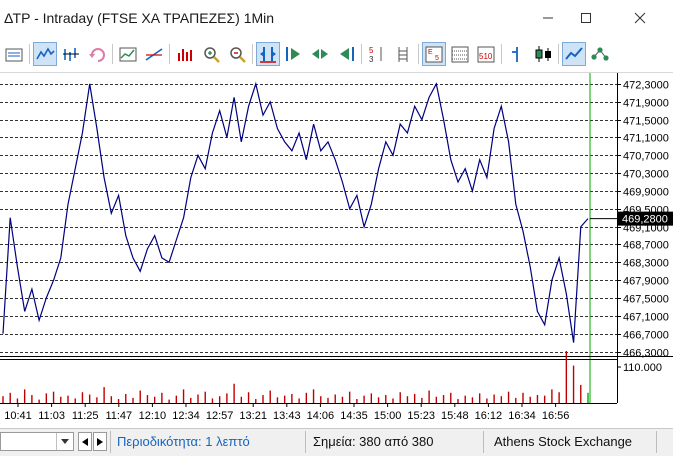  I want to click on x-tick-label: 15:23, so click(421, 416).